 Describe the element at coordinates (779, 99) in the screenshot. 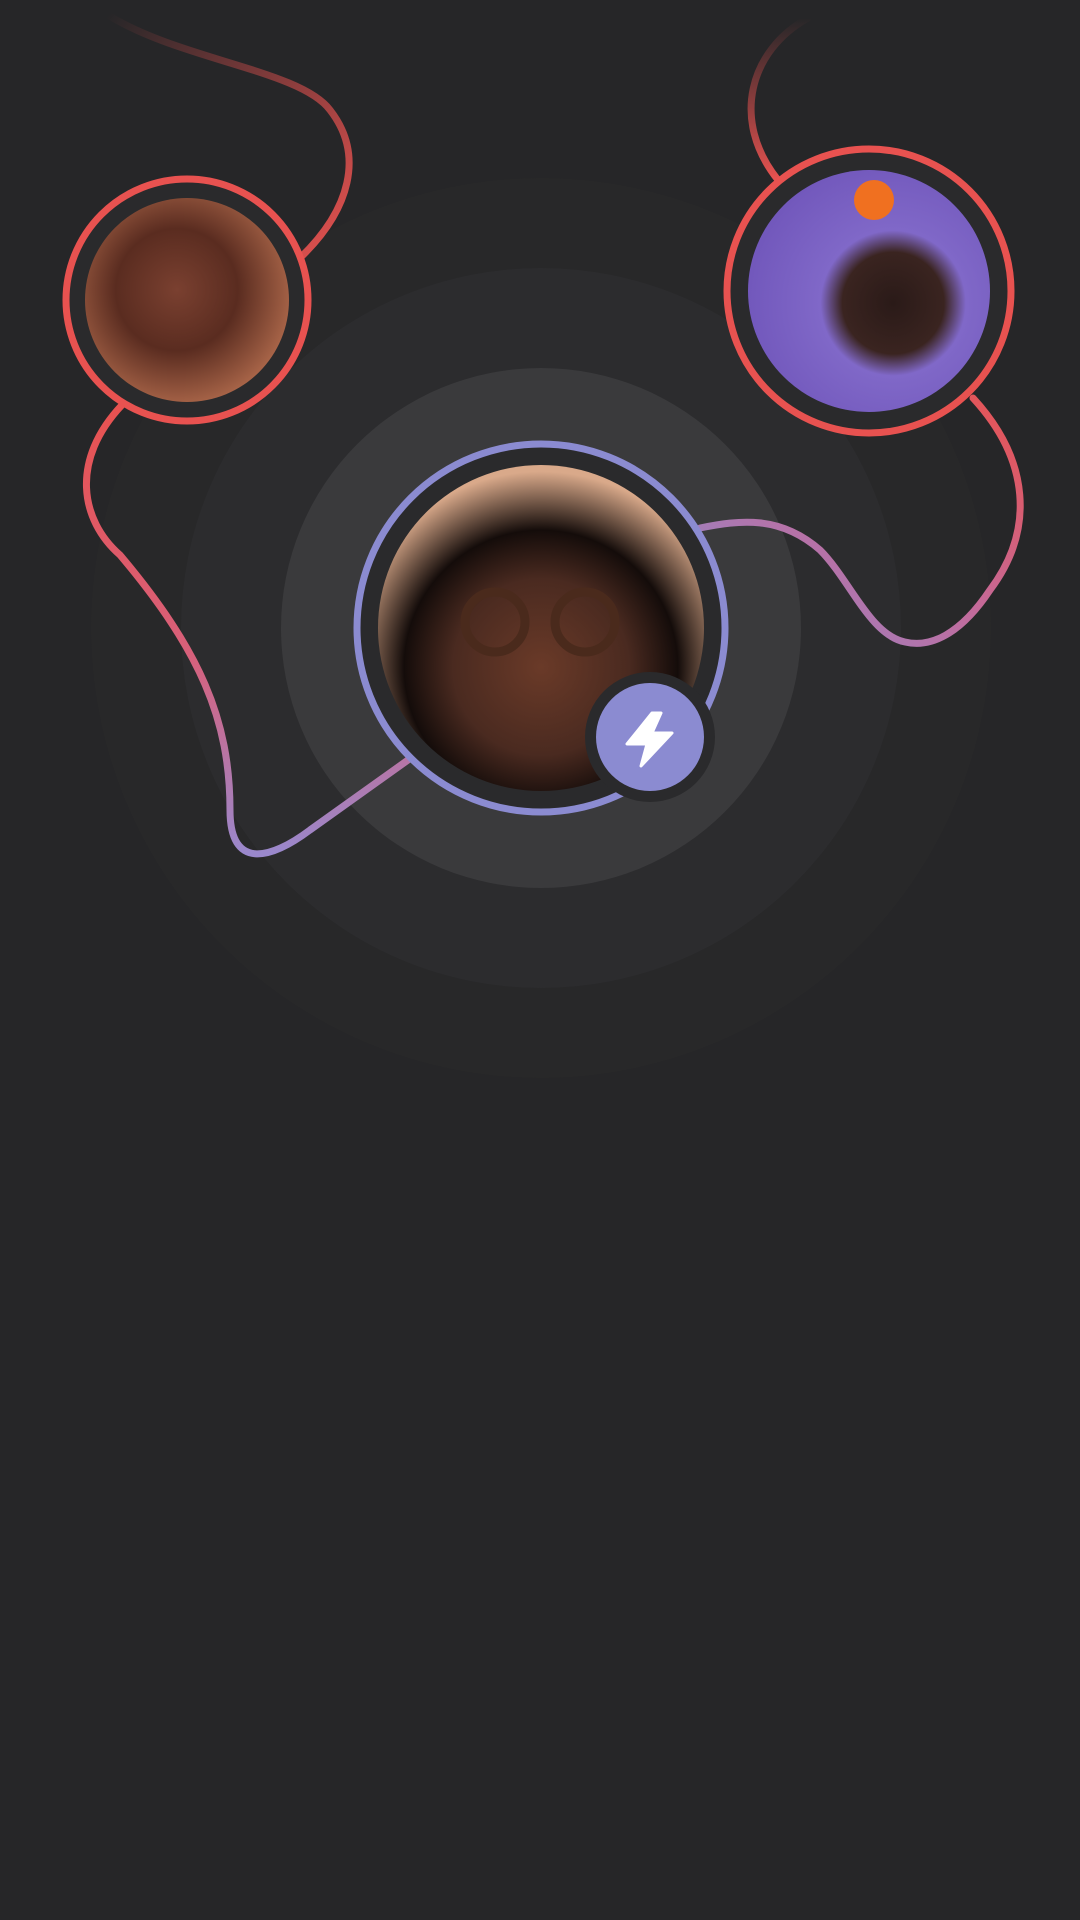

I see `curve-top-right` at that location.